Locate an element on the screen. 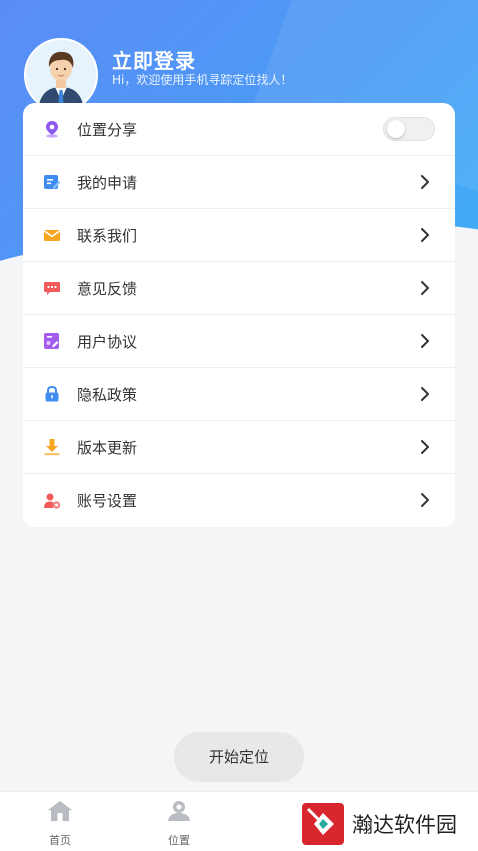 This screenshot has height=851, width=478. handa-logo-icon is located at coordinates (323, 824).